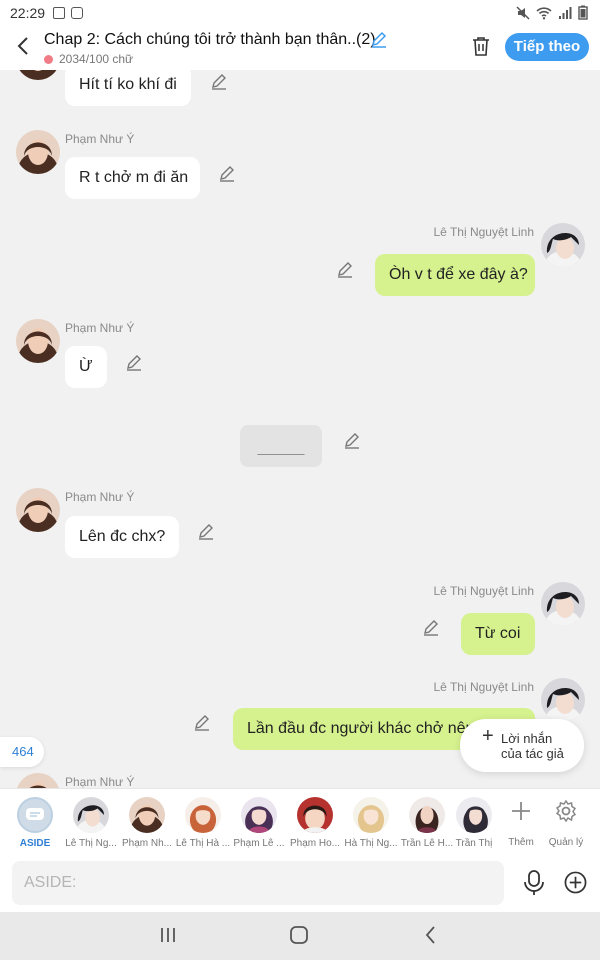 The width and height of the screenshot is (600, 960). What do you see at coordinates (128, 88) in the screenshot?
I see `message-bubble: Hít tí ko khí đi` at bounding box center [128, 88].